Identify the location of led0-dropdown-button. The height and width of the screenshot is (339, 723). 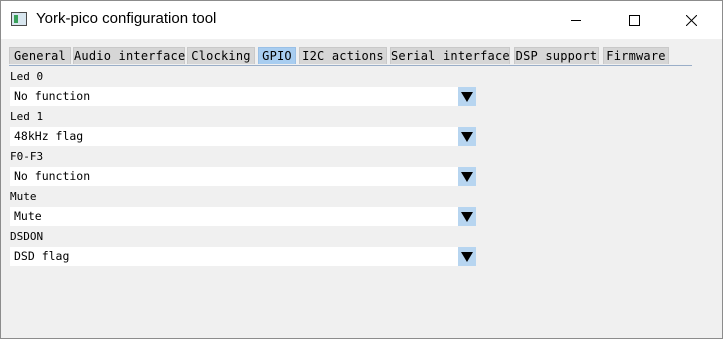
(467, 96).